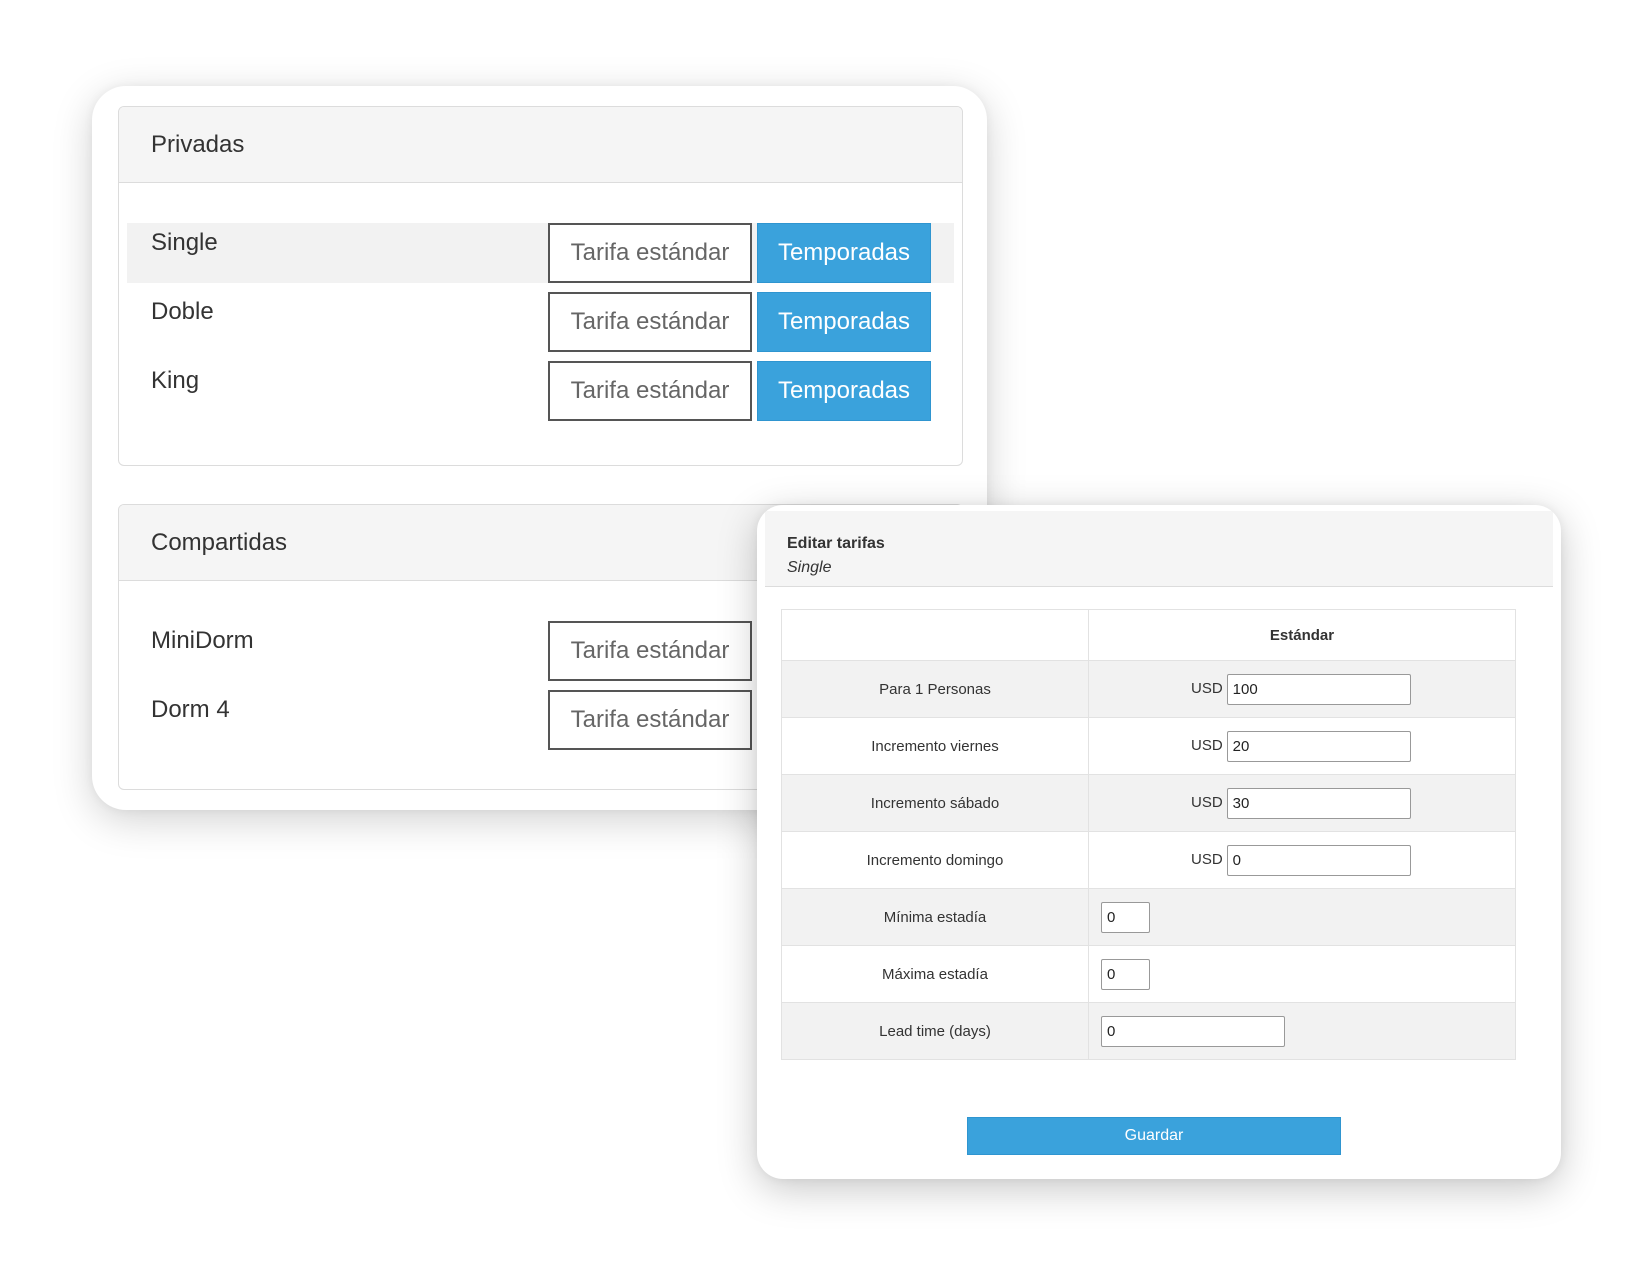  Describe the element at coordinates (184, 242) in the screenshot. I see `room-name: Single` at that location.